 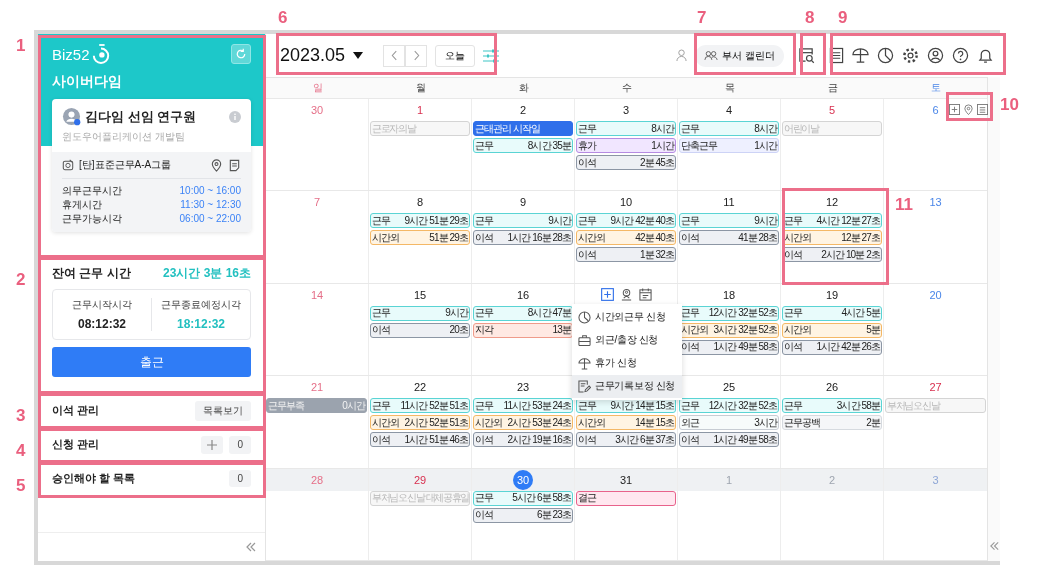 I want to click on day-number: 26, so click(x=832, y=387).